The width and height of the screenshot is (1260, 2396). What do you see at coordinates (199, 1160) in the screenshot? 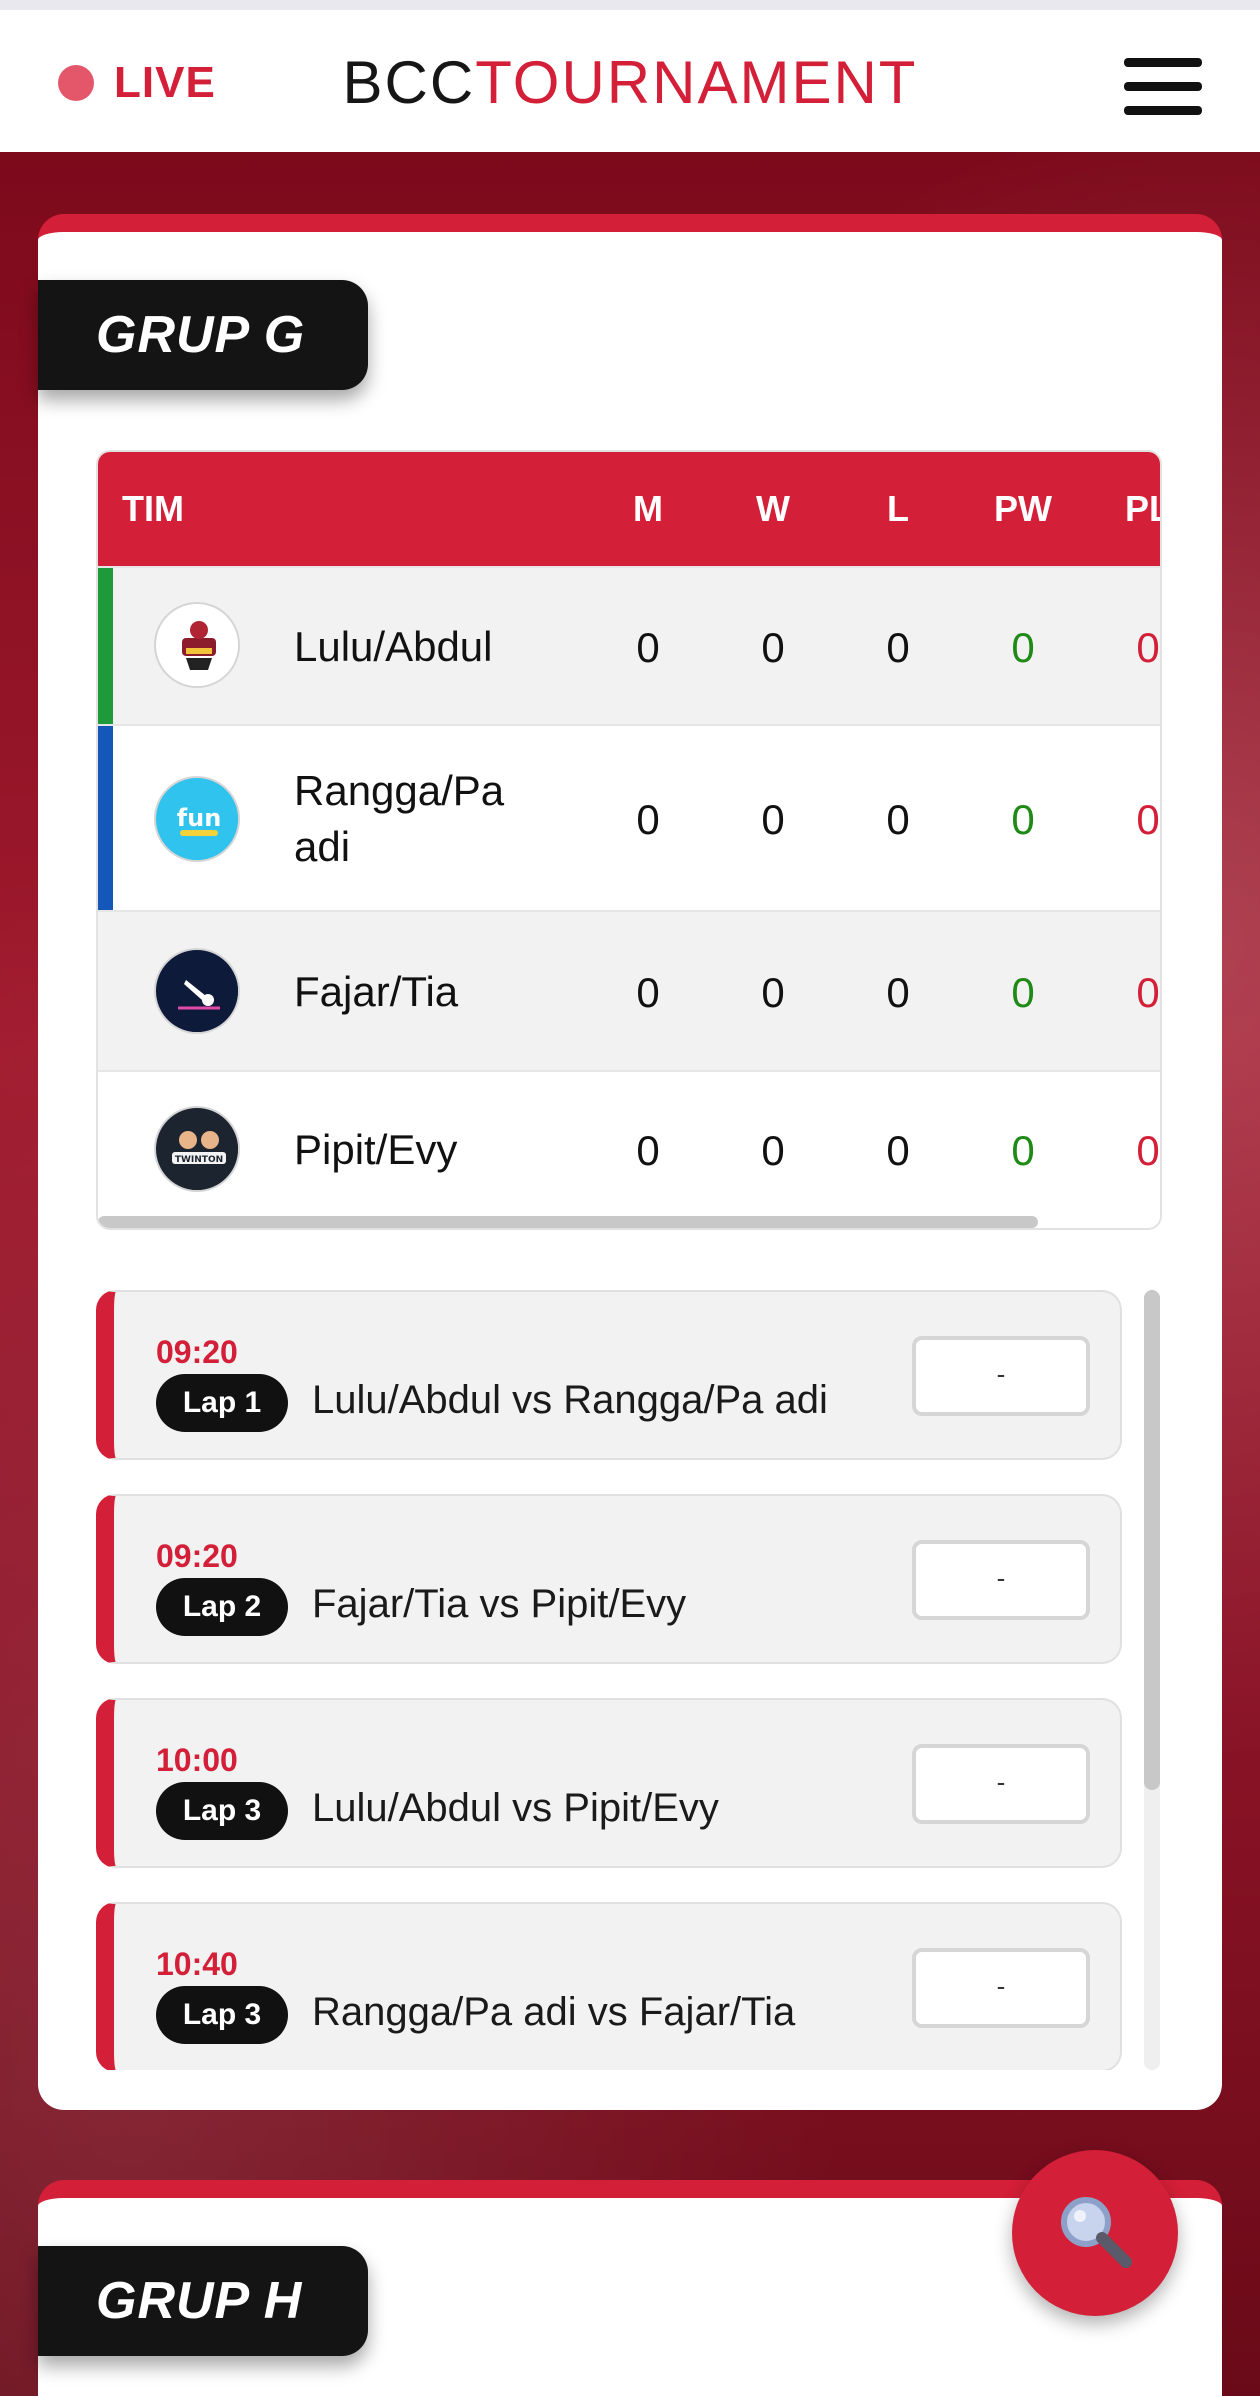
I see `svg-text: TWINTON` at bounding box center [199, 1160].